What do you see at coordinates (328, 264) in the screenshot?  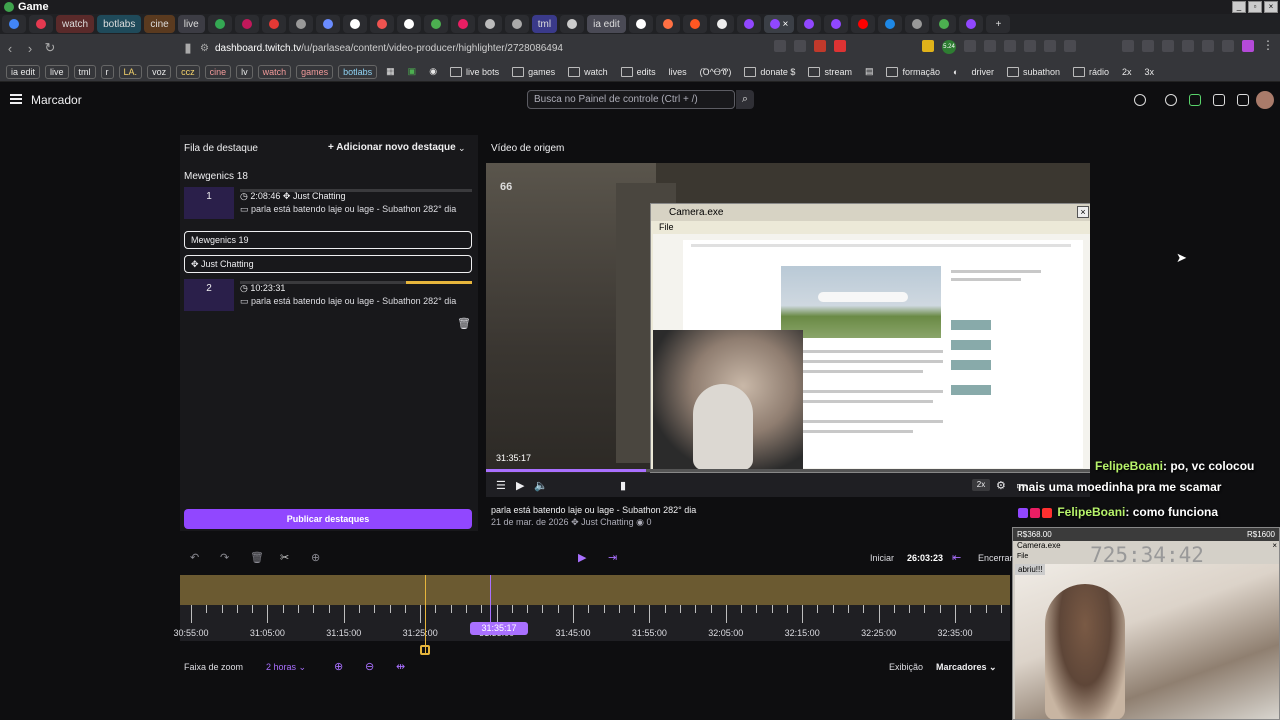 I see `category-field: ✥ Just Chatting` at bounding box center [328, 264].